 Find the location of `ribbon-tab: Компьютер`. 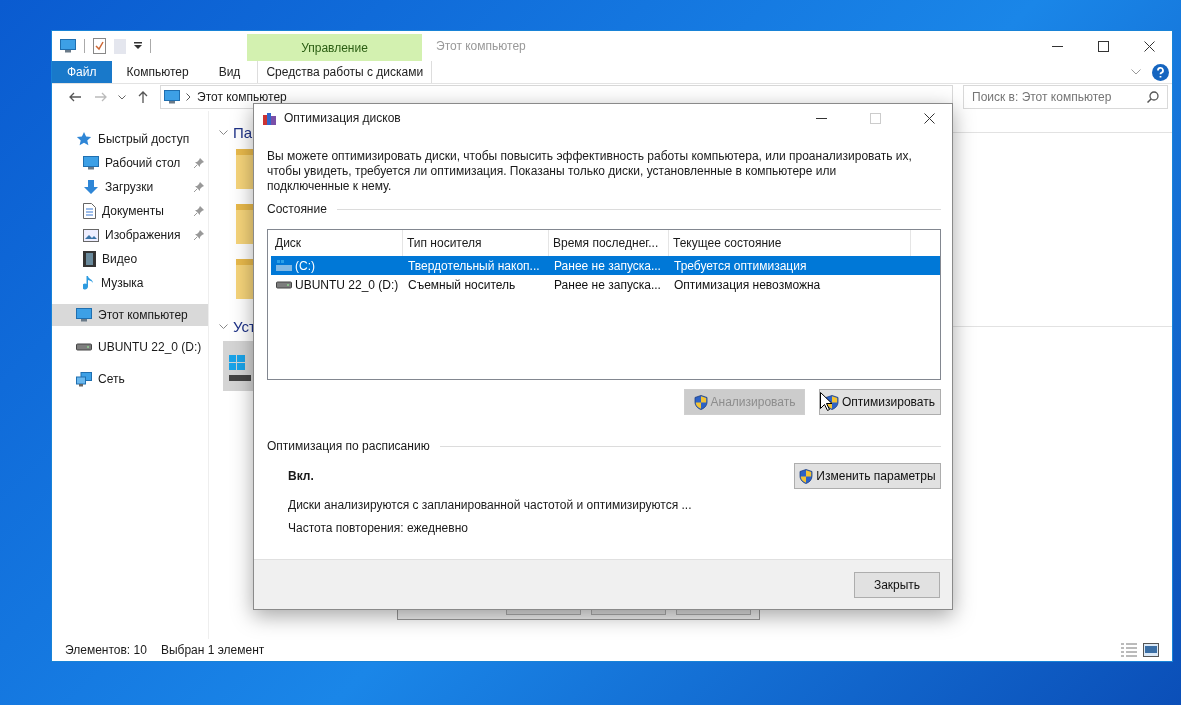

ribbon-tab: Компьютер is located at coordinates (157, 72).